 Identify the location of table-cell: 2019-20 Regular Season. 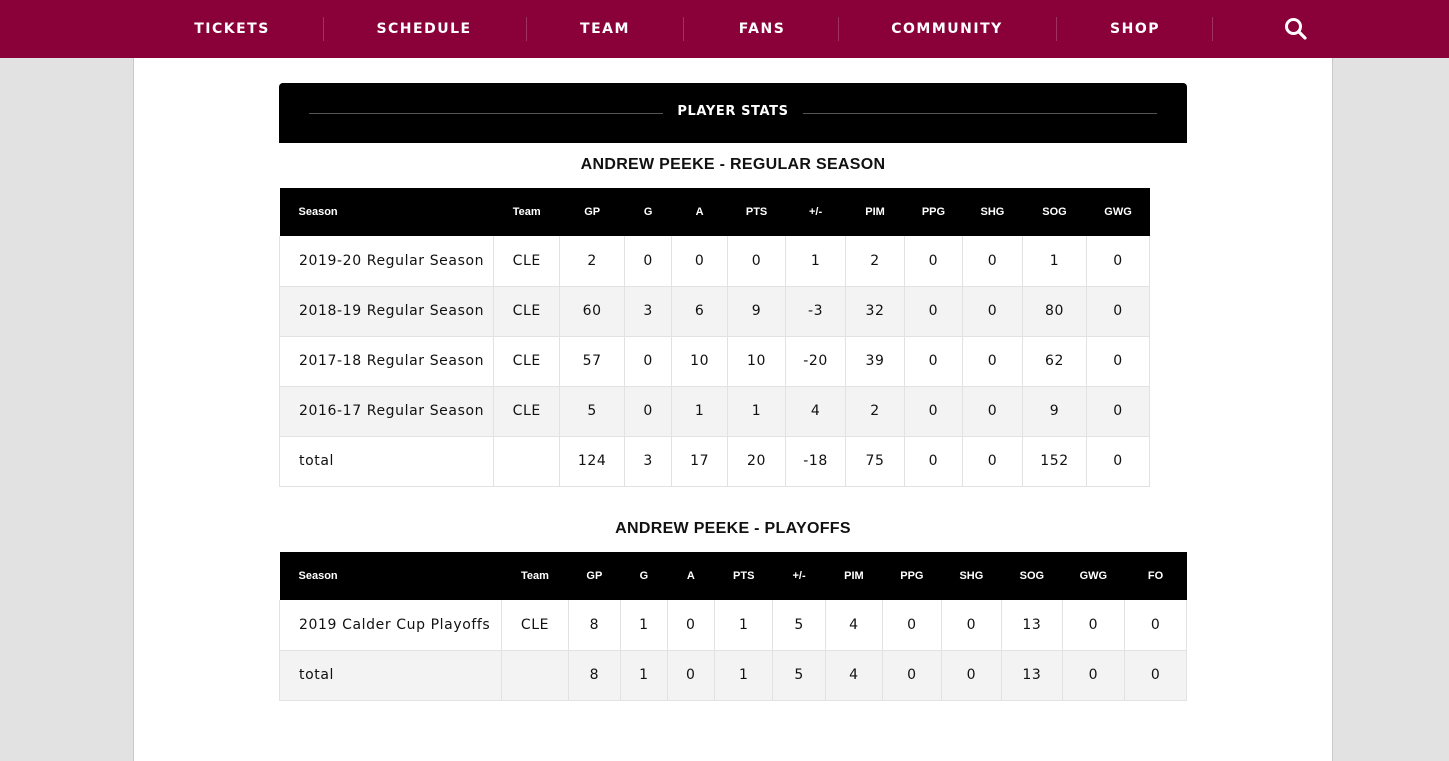
(387, 261).